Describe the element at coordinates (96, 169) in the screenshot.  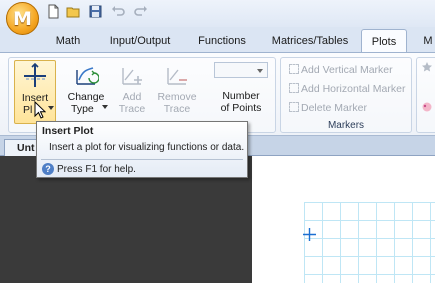
I see `tooltip-help-text: Press F1 for help.` at that location.